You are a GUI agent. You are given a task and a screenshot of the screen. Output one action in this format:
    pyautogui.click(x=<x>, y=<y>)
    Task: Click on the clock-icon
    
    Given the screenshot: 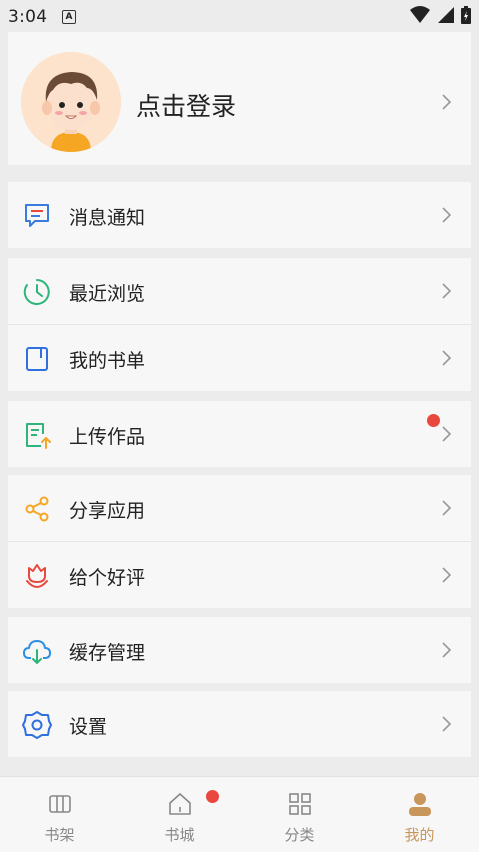 What is the action you would take?
    pyautogui.click(x=36, y=292)
    